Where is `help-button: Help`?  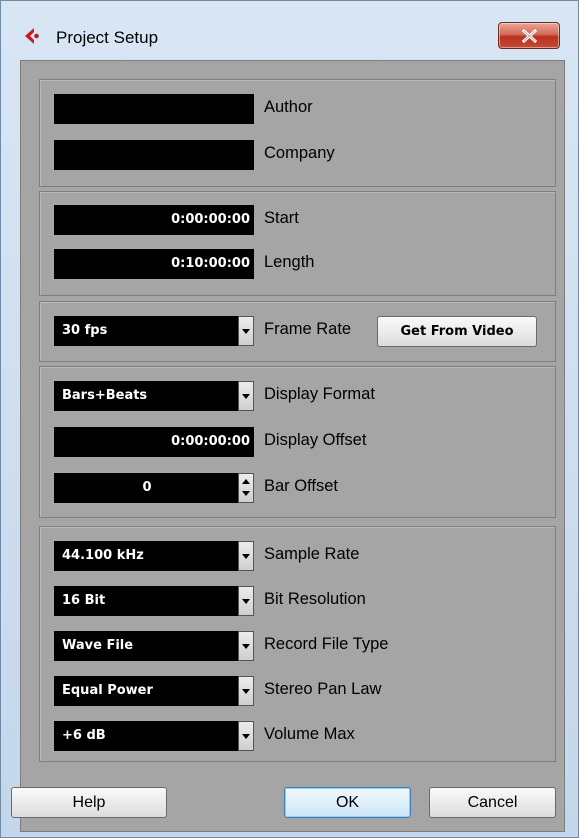 help-button: Help is located at coordinates (89, 802).